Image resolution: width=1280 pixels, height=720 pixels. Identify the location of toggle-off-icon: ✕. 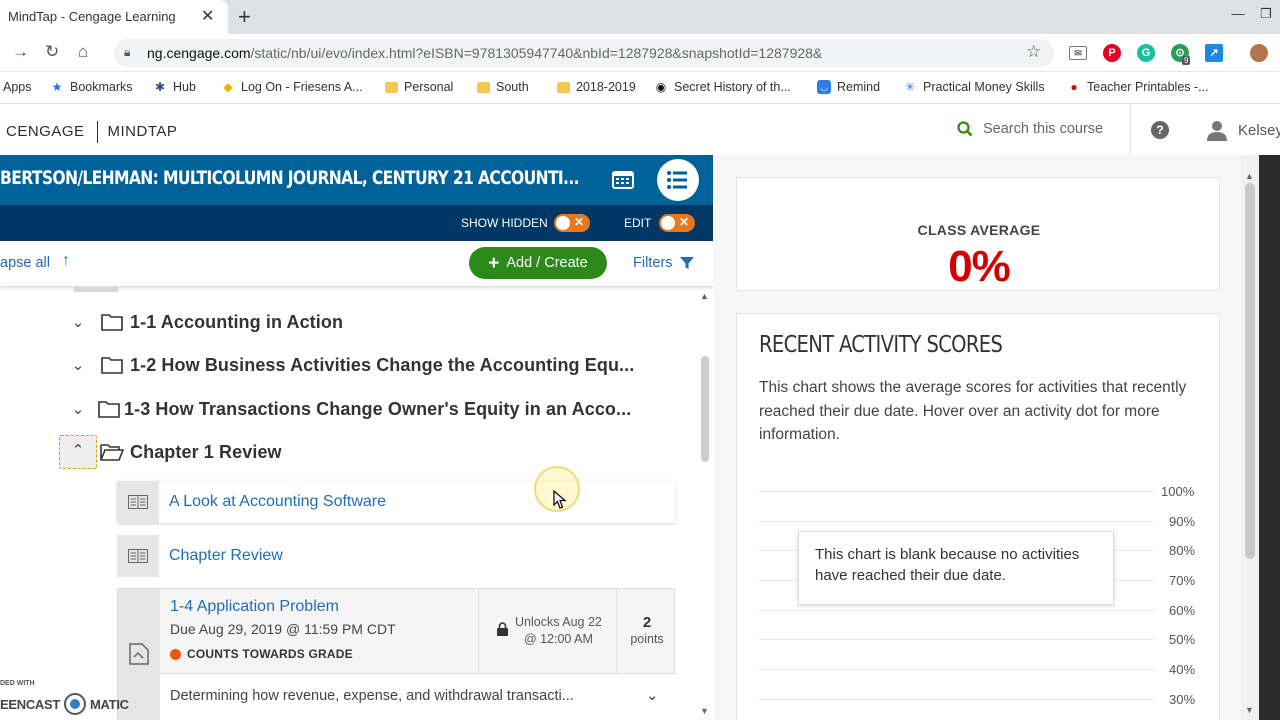
(684, 222).